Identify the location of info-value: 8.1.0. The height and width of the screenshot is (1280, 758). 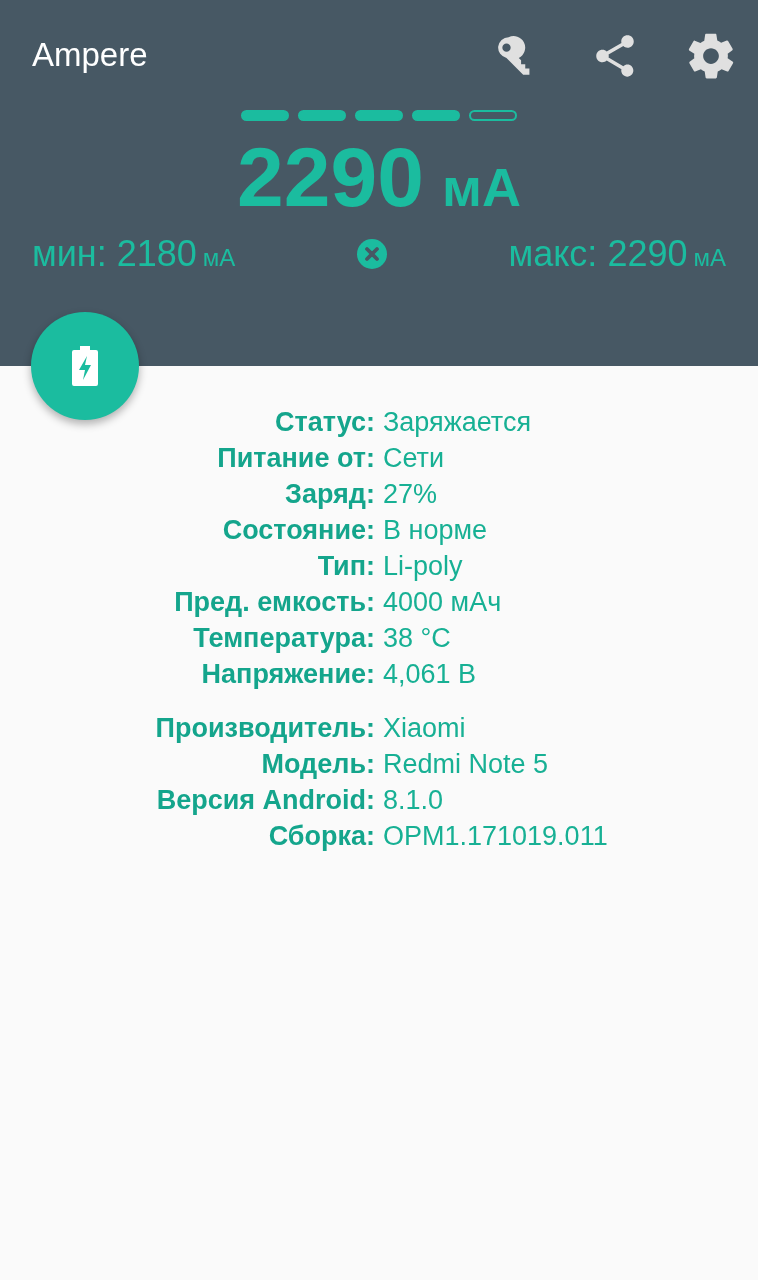
(414, 800).